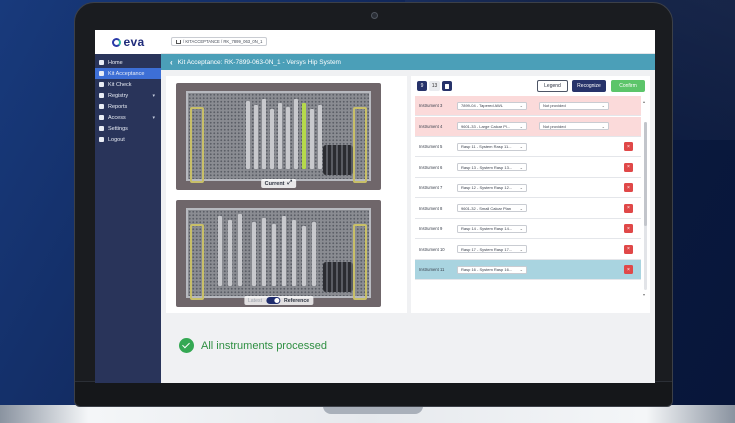 The width and height of the screenshot is (735, 423). I want to click on sidebar-item-home: Home, so click(128, 62).